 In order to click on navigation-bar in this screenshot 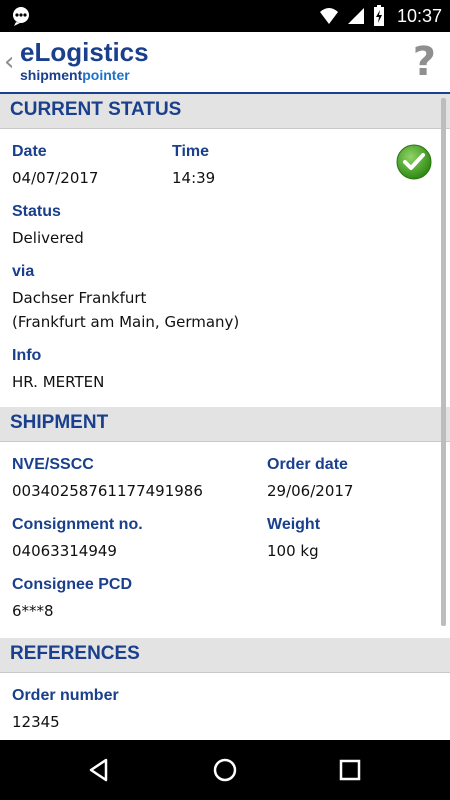, I will do `click(225, 770)`.